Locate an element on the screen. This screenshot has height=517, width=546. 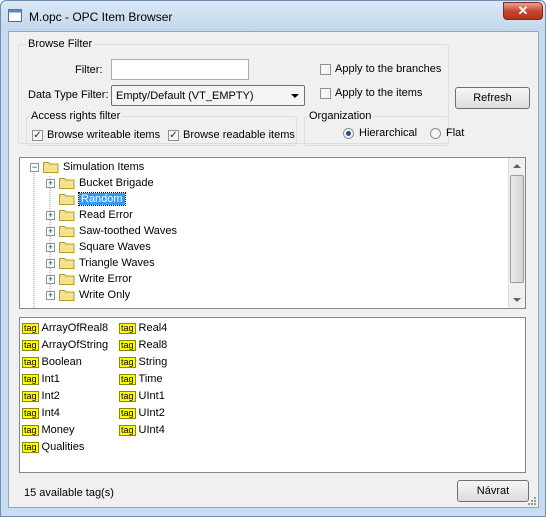
list-item: tag String is located at coordinates (143, 362).